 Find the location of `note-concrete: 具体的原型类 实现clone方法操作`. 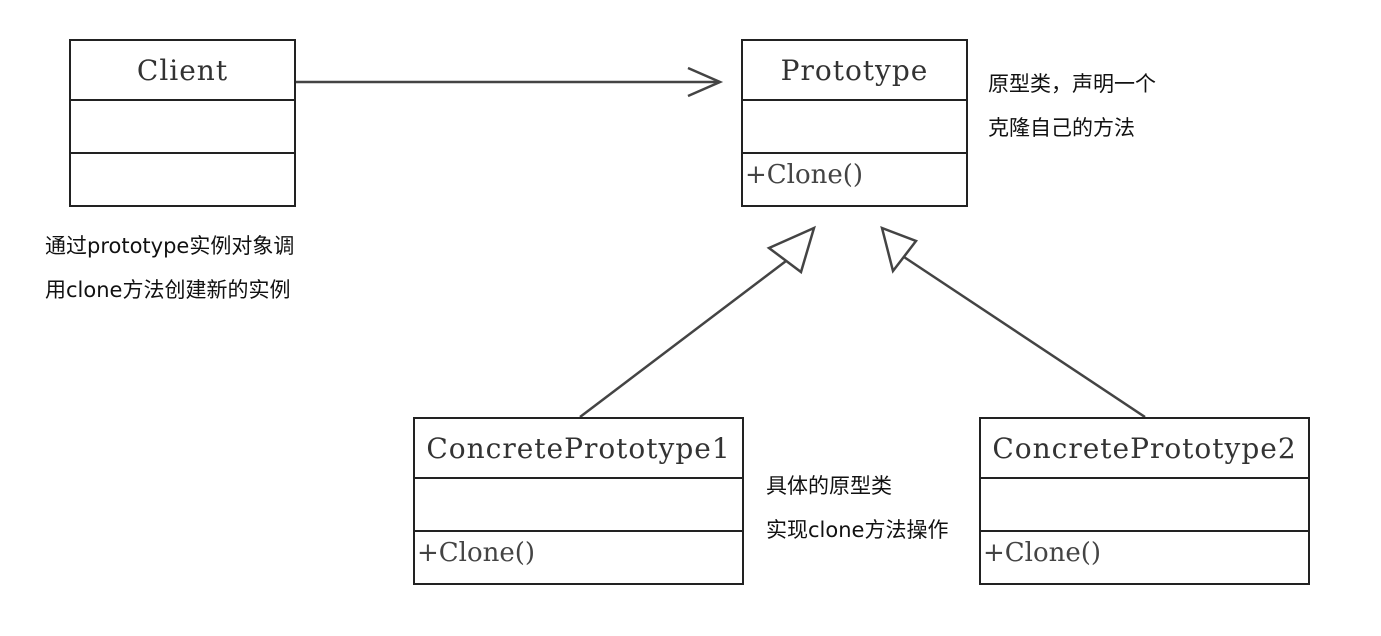

note-concrete: 具体的原型类 实现clone方法操作 is located at coordinates (857, 508).